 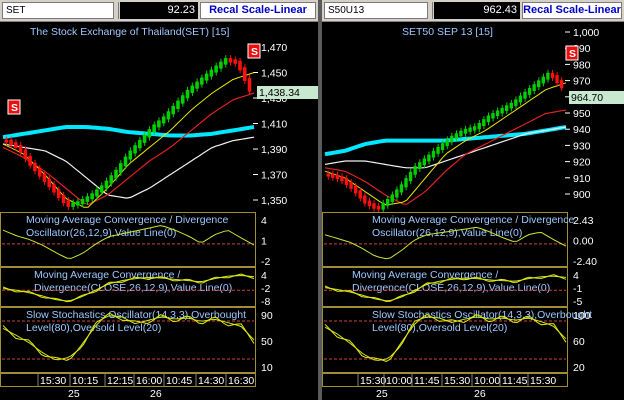 I want to click on time-axis-label: 16:00, so click(x=149, y=381).